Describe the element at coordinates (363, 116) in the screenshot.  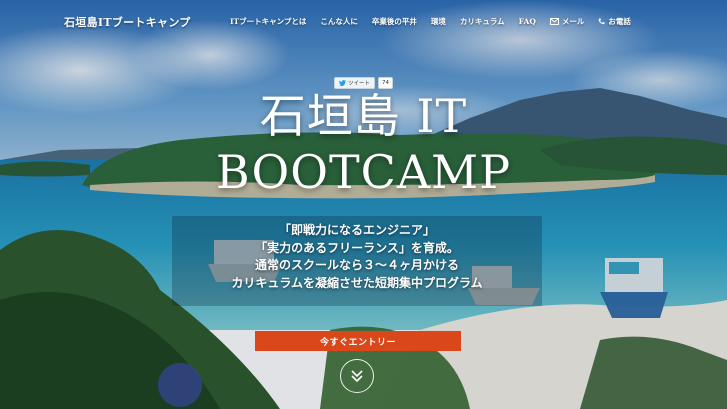
I see `hero-title-line1: 石垣島 IT` at that location.